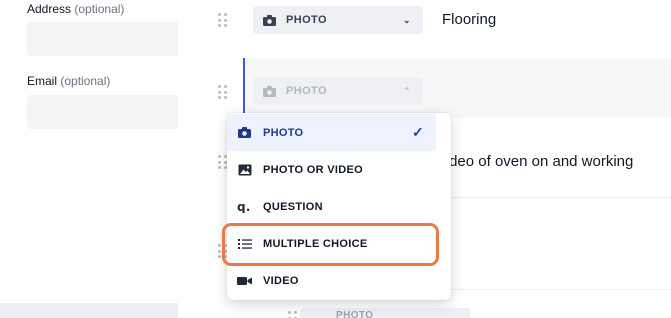 The width and height of the screenshot is (671, 318). Describe the element at coordinates (534, 161) in the screenshot. I see `item-title: Video of oven on and working` at that location.